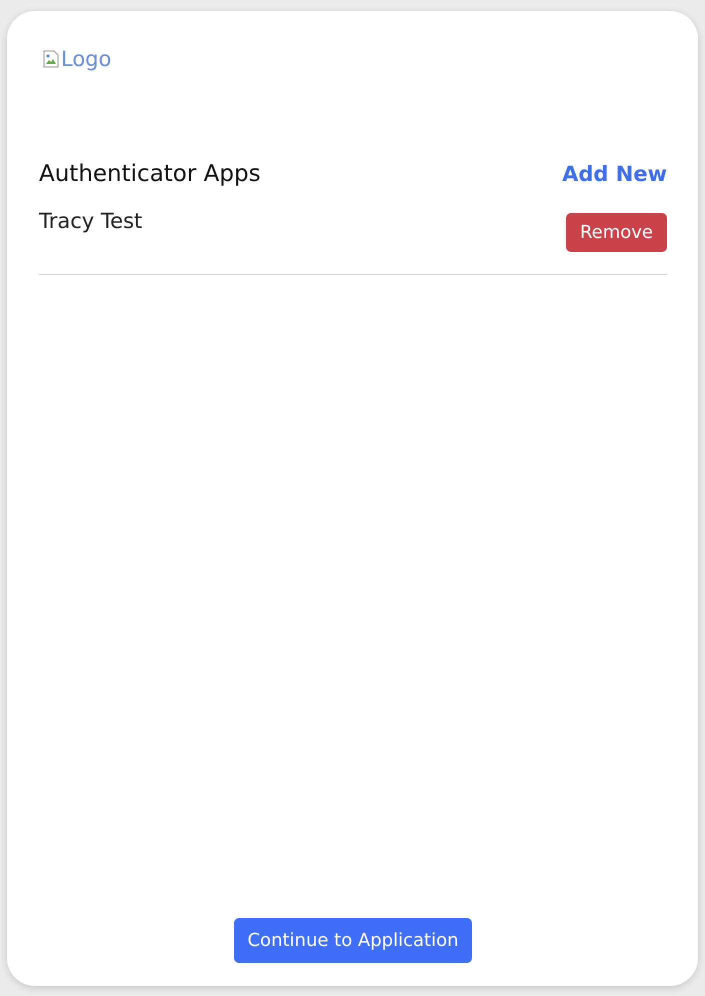 The image size is (705, 996). What do you see at coordinates (51, 59) in the screenshot?
I see `broken-image-icon` at bounding box center [51, 59].